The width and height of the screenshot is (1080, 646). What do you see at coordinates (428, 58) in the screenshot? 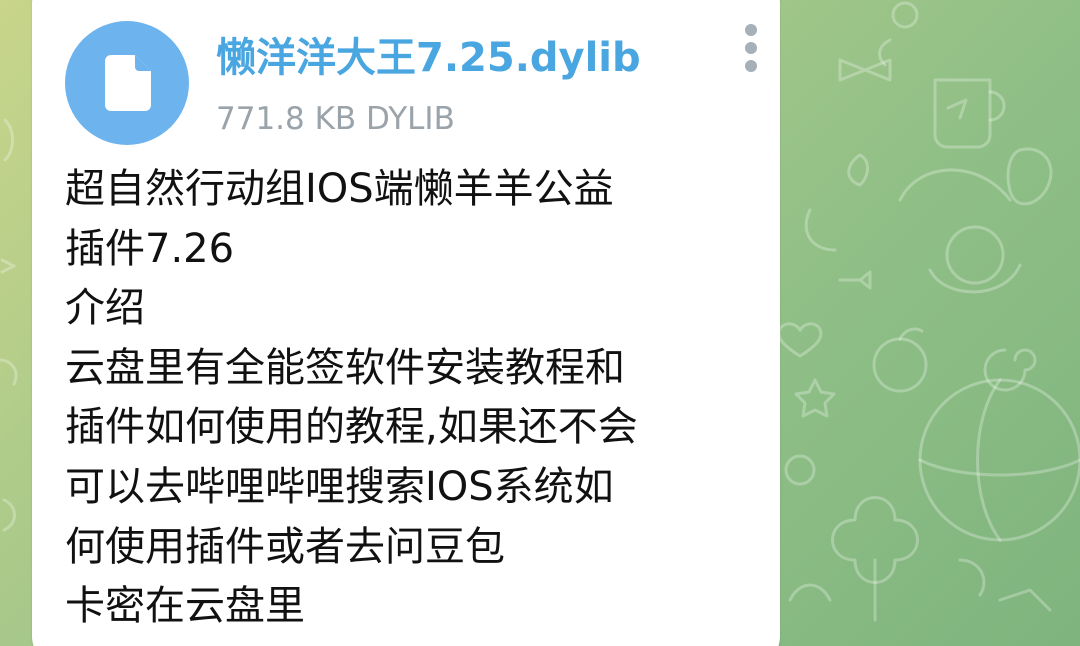
I see `file-name: 懒洋洋大王7.25.dylib` at bounding box center [428, 58].